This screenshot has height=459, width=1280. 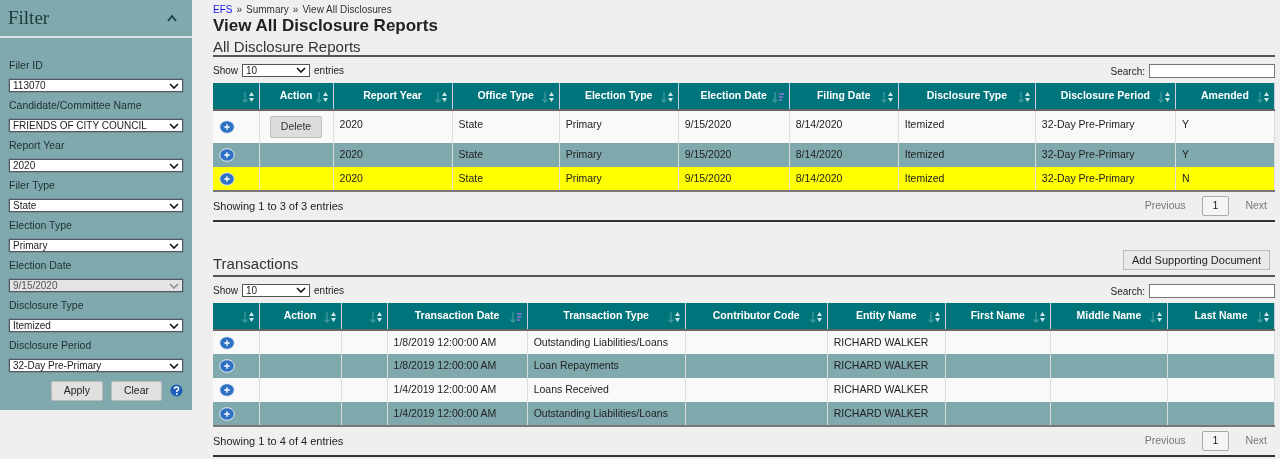 What do you see at coordinates (76, 391) in the screenshot?
I see `apply-button: Apply` at bounding box center [76, 391].